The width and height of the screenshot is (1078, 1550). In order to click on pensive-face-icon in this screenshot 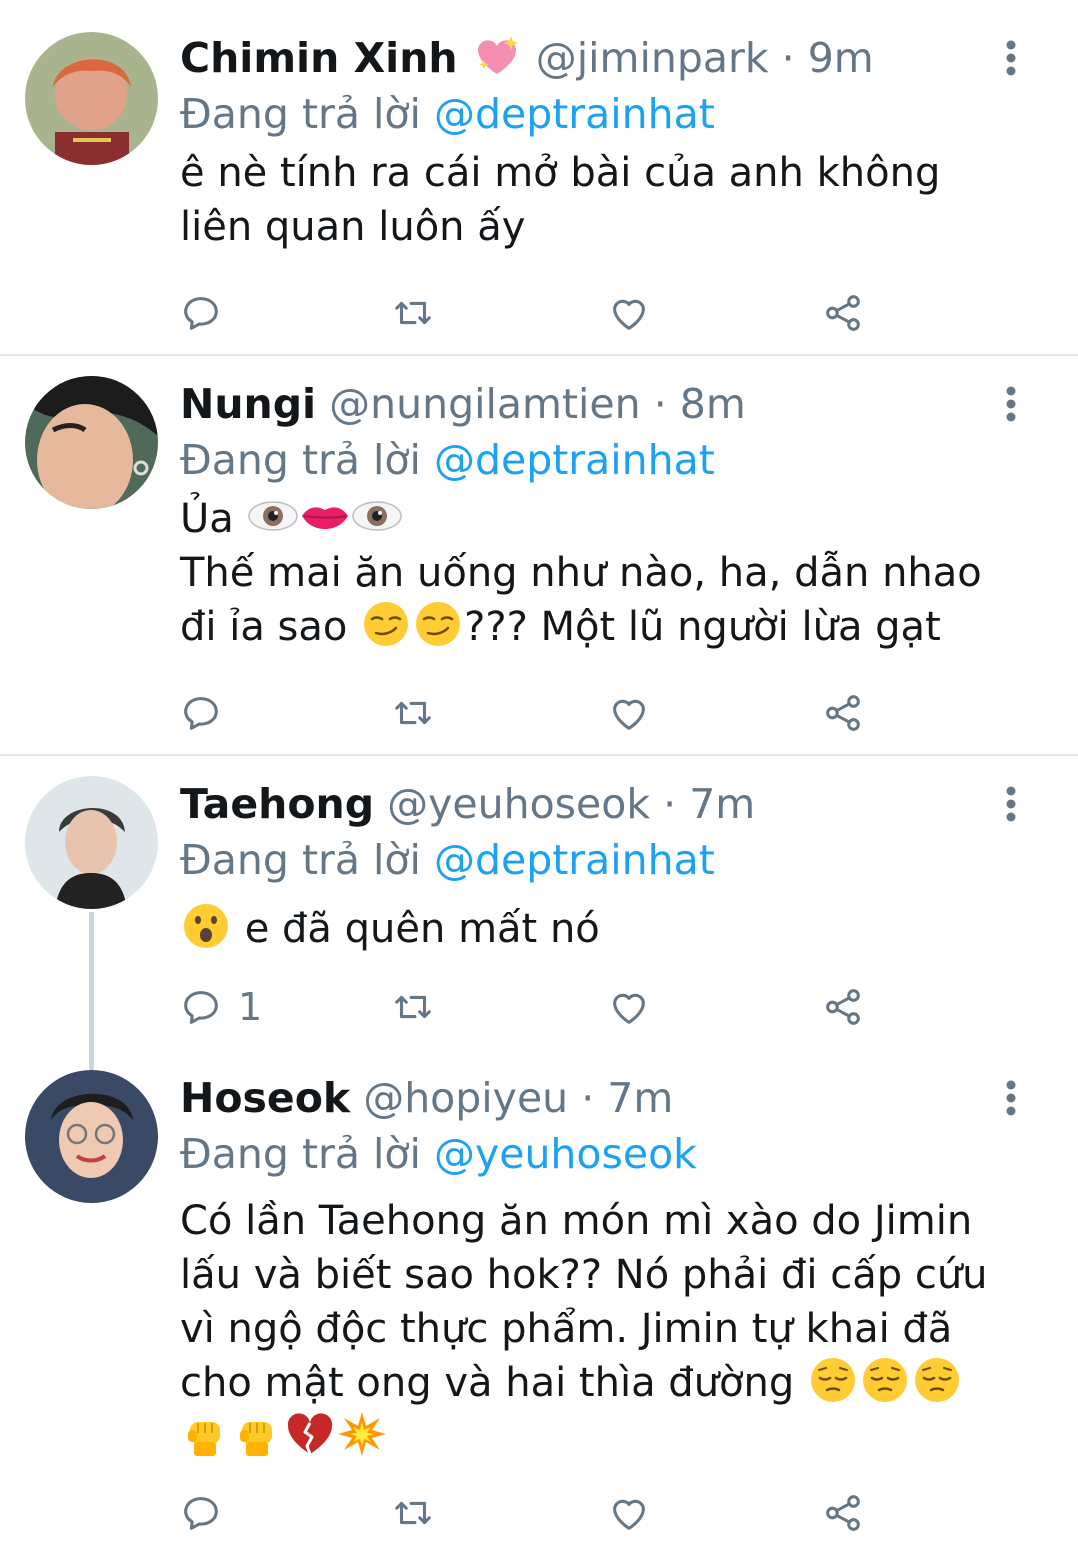, I will do `click(885, 1380)`.